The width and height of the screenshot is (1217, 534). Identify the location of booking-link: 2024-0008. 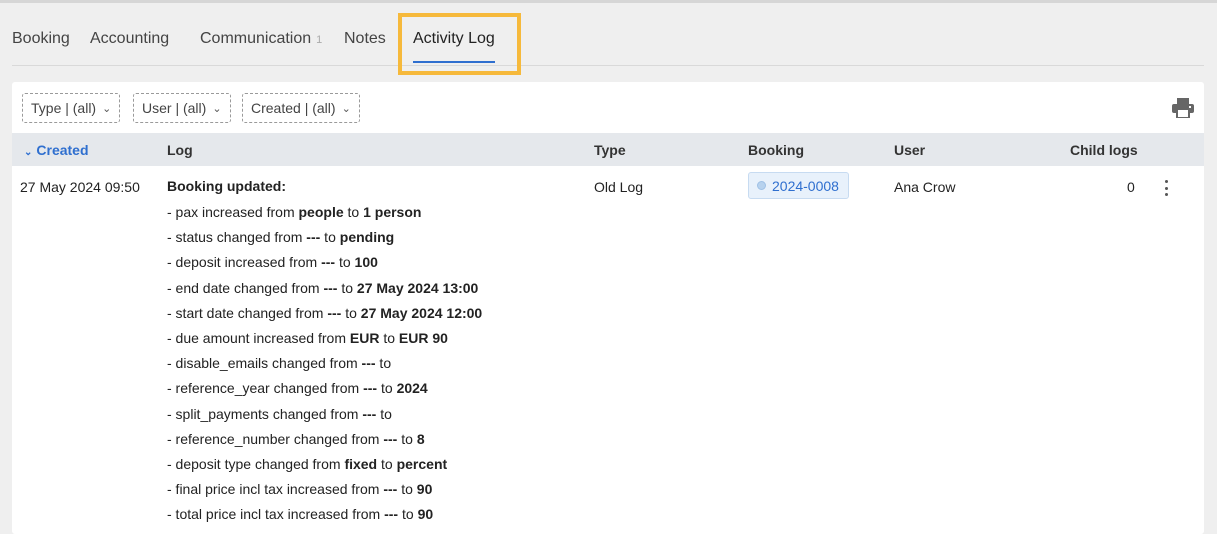
(798, 185).